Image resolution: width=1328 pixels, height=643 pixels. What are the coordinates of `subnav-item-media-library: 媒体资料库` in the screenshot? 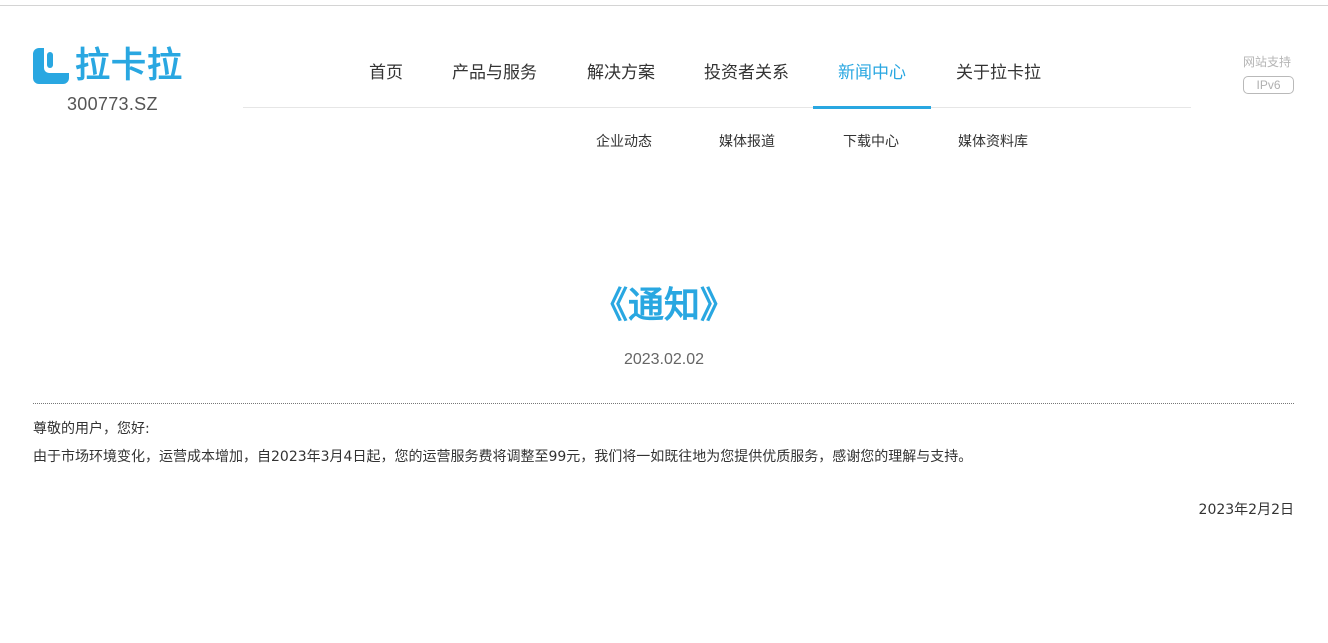 It's located at (993, 142).